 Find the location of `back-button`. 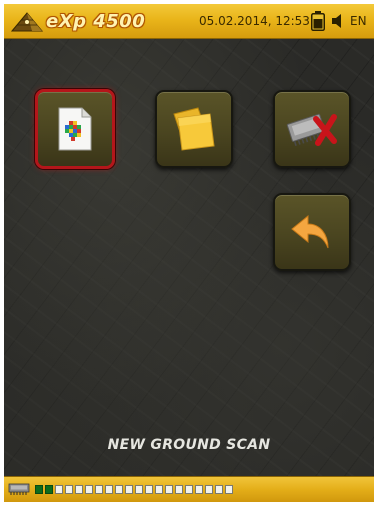

back-button is located at coordinates (312, 232).